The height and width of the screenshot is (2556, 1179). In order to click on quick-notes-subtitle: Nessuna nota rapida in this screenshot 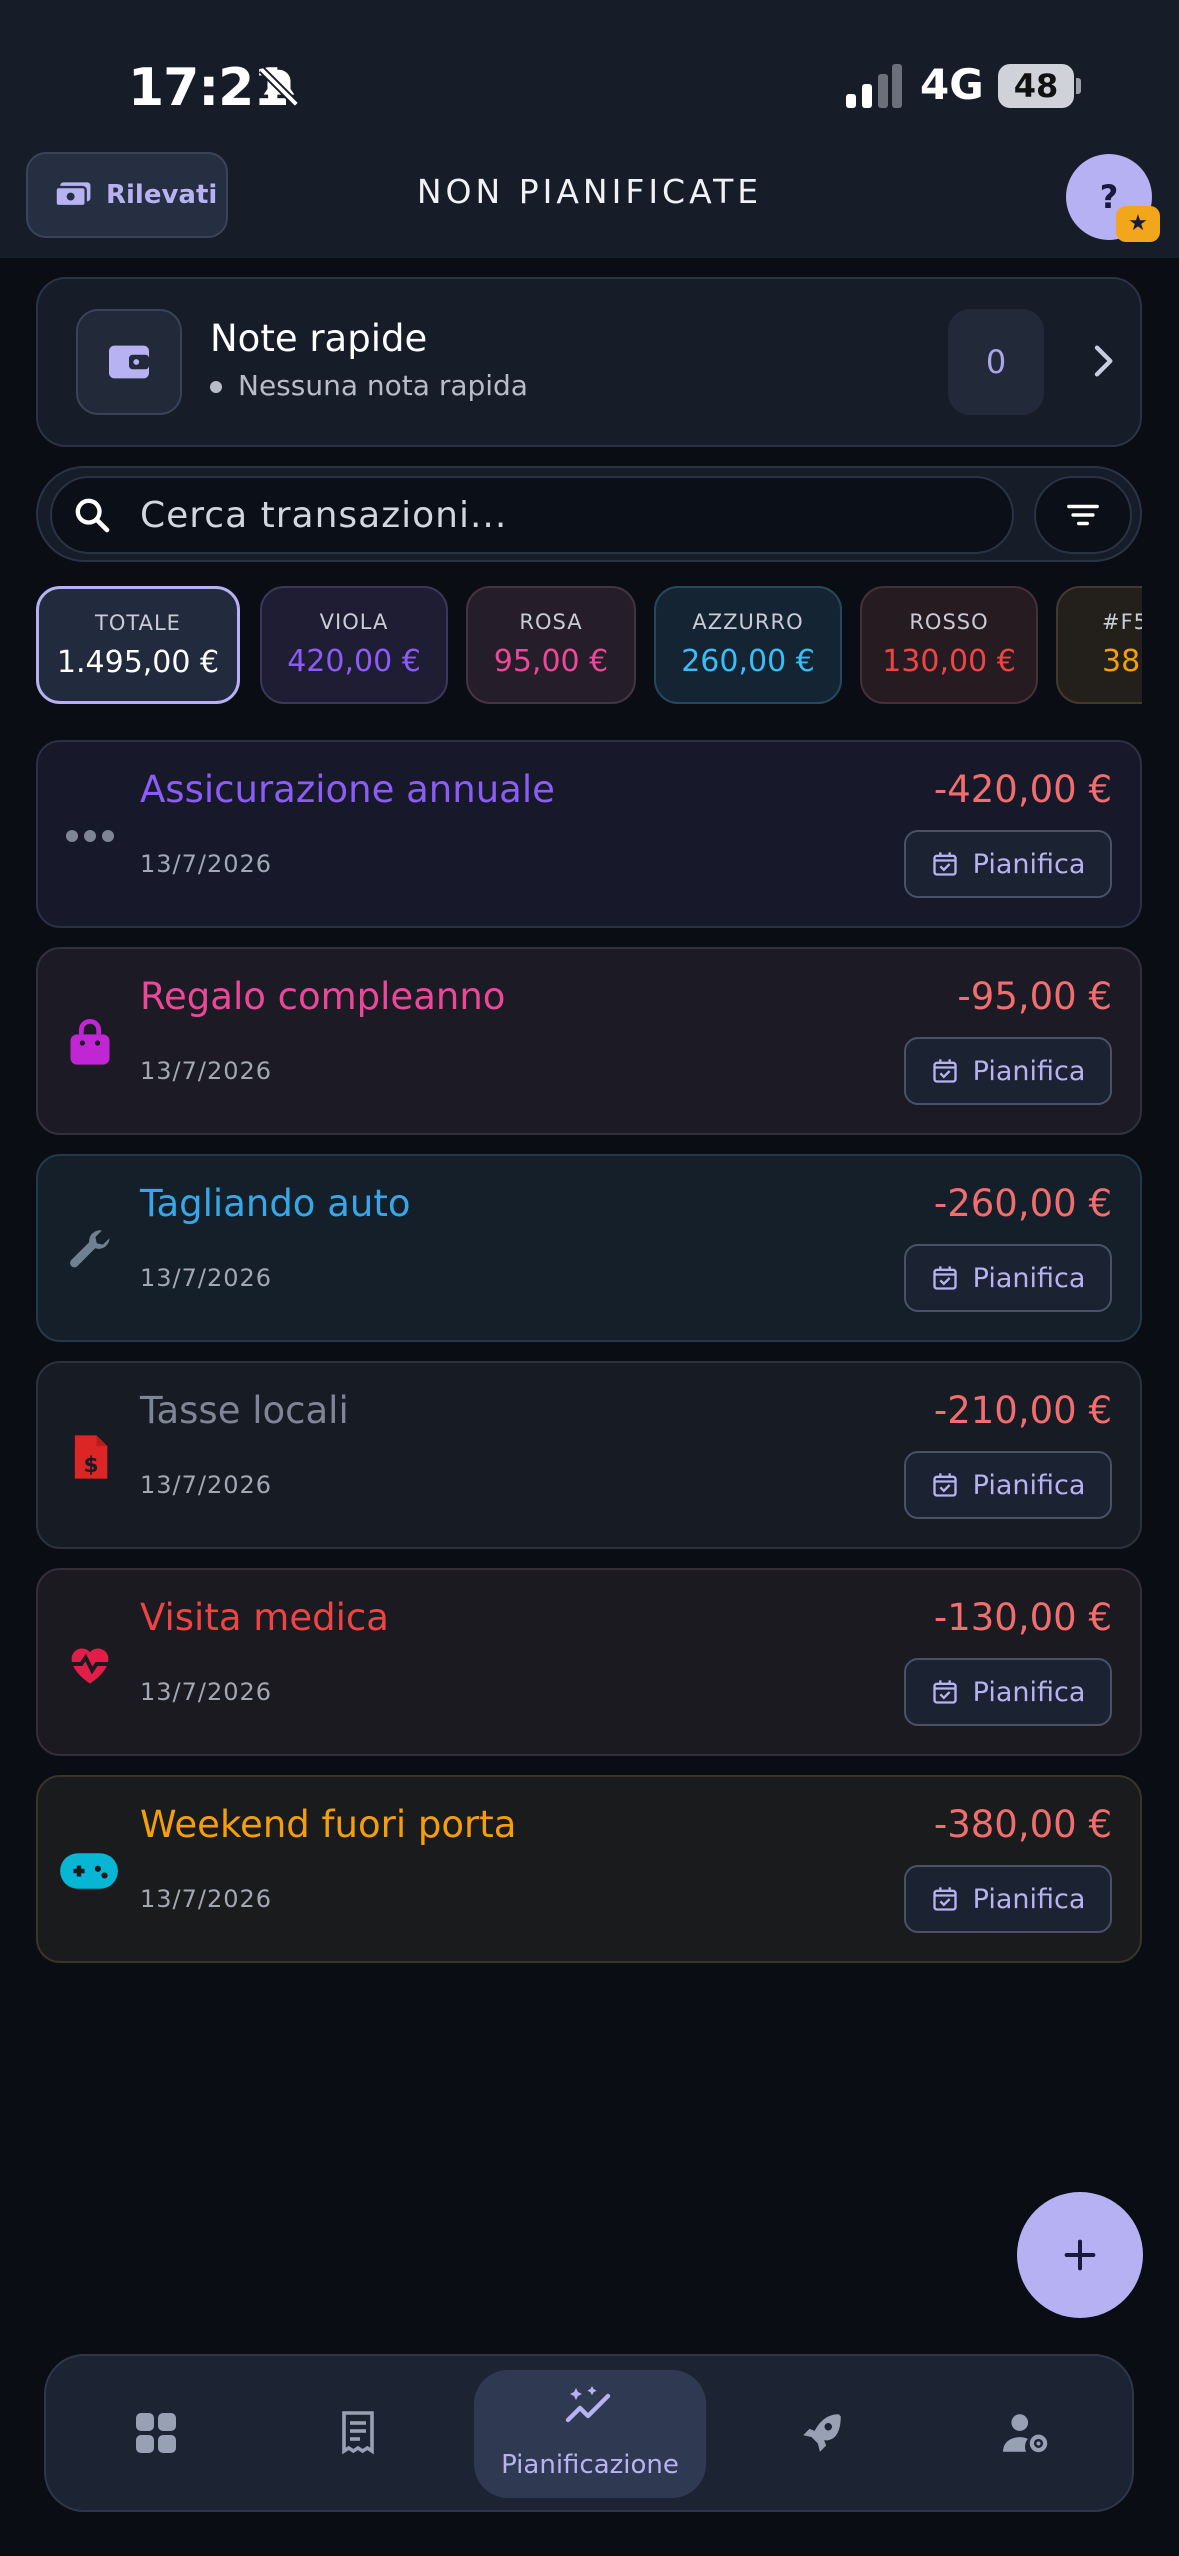, I will do `click(369, 385)`.